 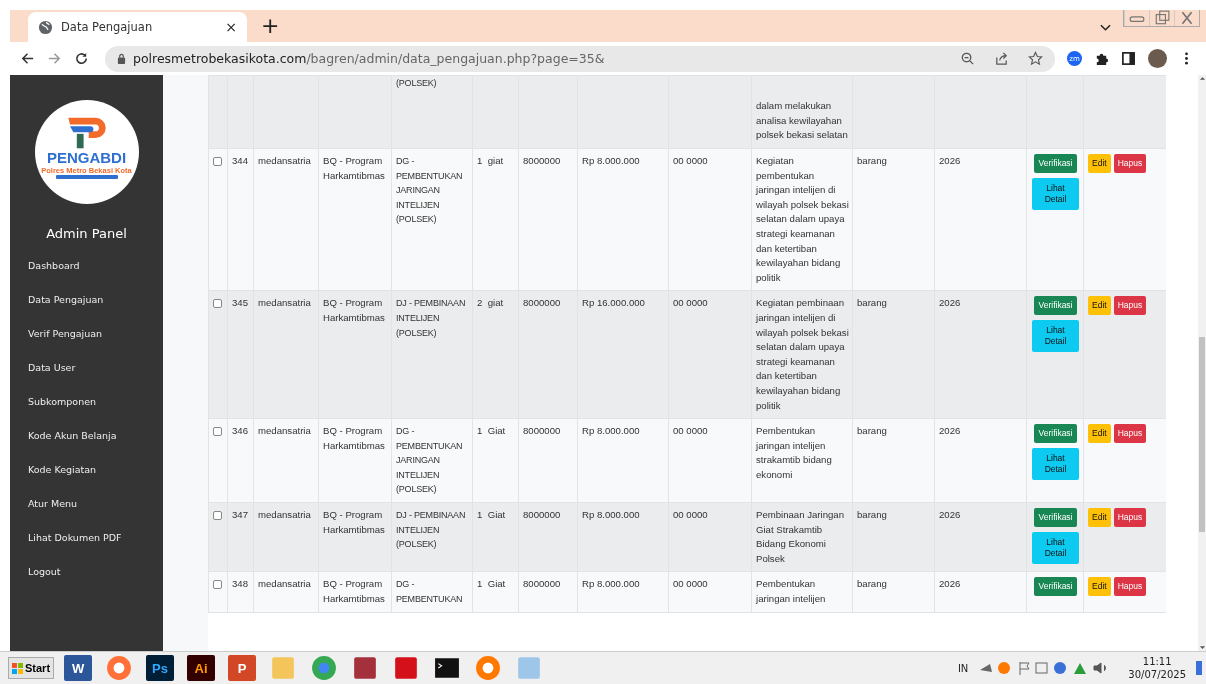 What do you see at coordinates (1157, 58) in the screenshot?
I see `profile-avatar` at bounding box center [1157, 58].